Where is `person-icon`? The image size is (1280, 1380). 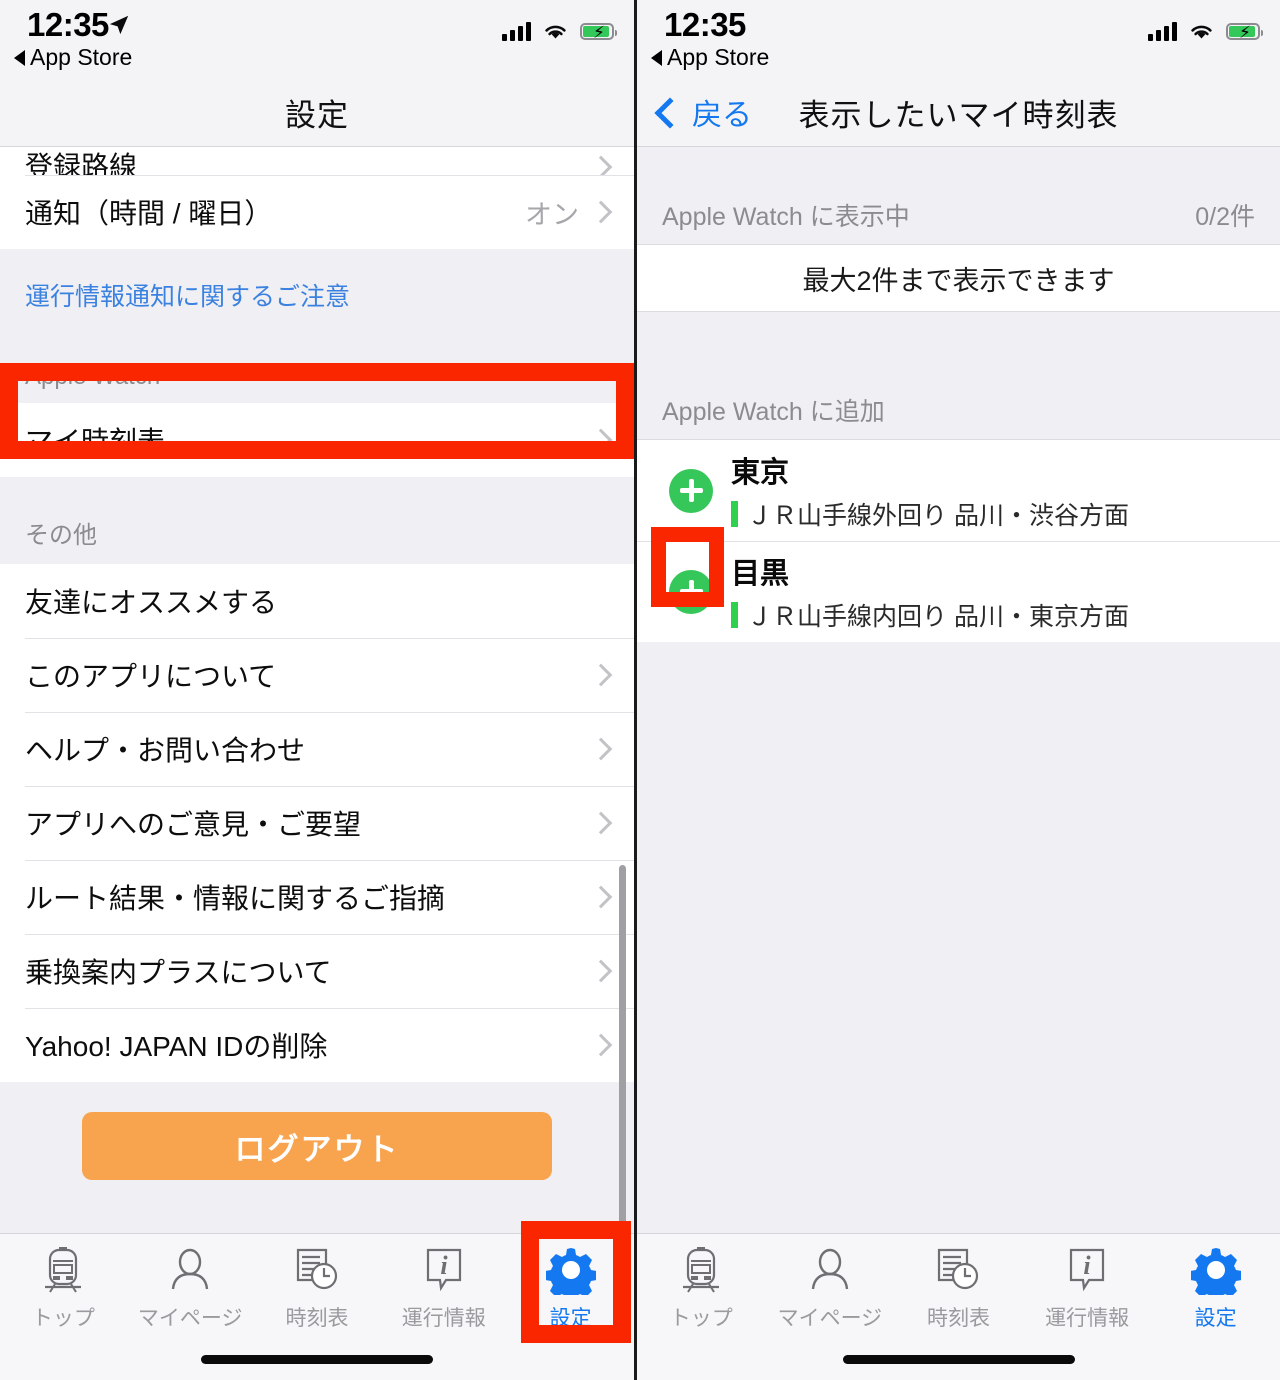
person-icon is located at coordinates (830, 1270).